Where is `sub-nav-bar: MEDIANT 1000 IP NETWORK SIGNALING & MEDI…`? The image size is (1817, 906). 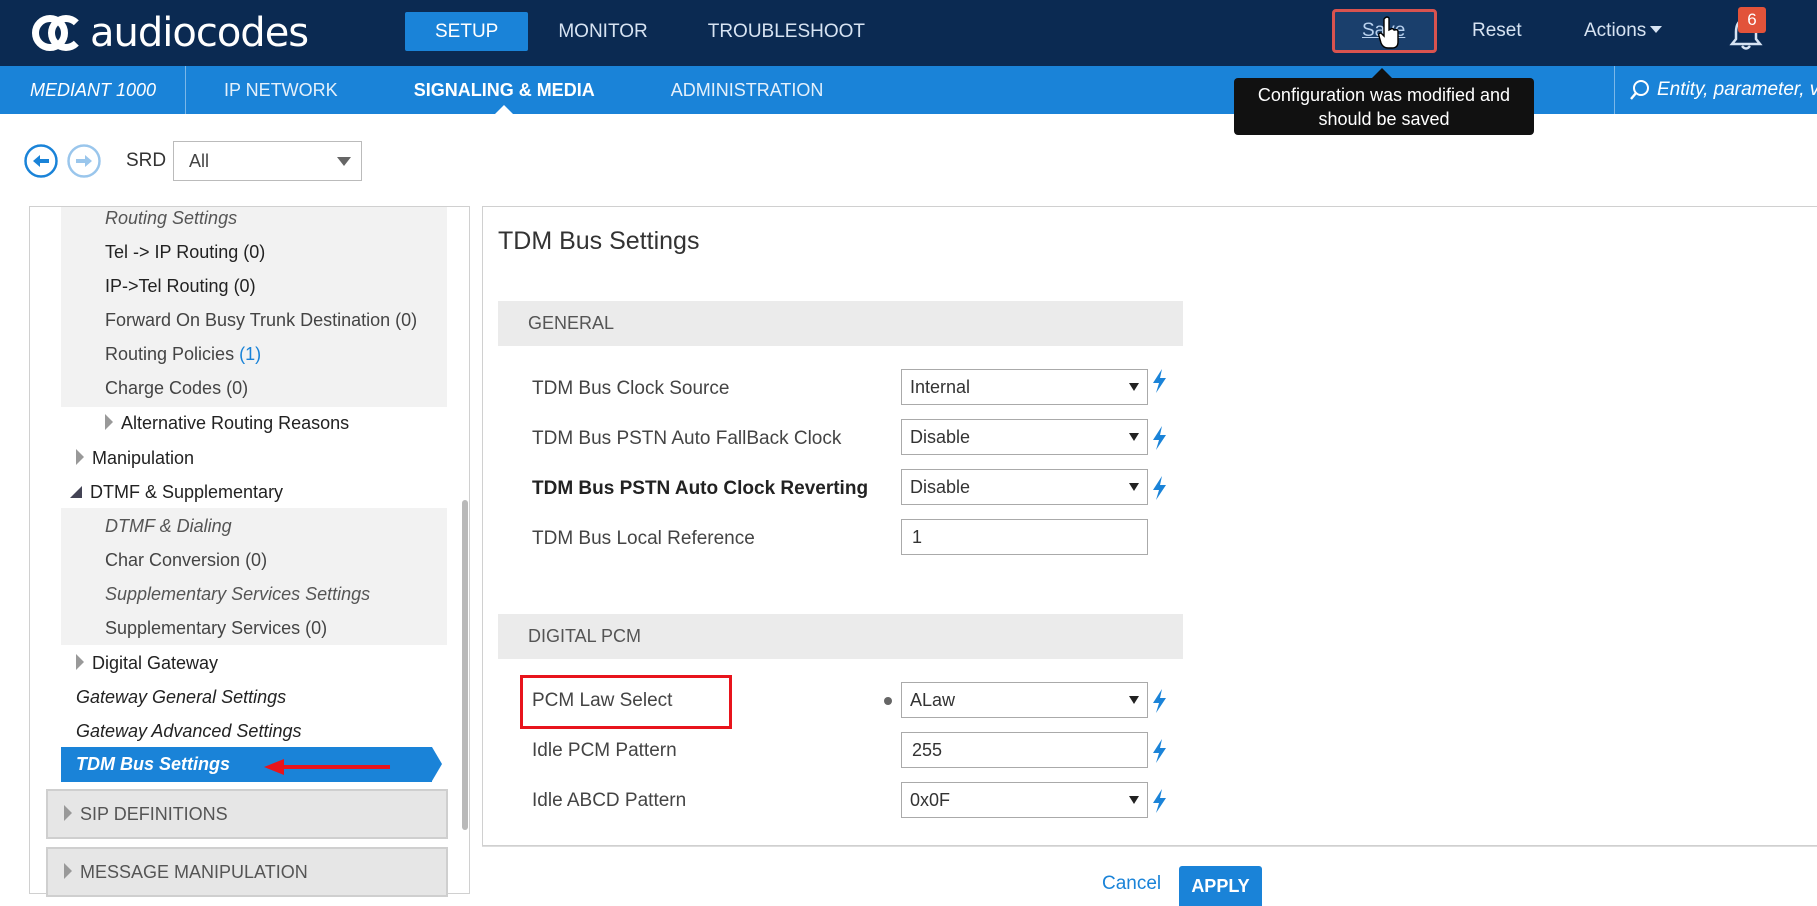 sub-nav-bar: MEDIANT 1000 IP NETWORK SIGNALING & MEDI… is located at coordinates (908, 90).